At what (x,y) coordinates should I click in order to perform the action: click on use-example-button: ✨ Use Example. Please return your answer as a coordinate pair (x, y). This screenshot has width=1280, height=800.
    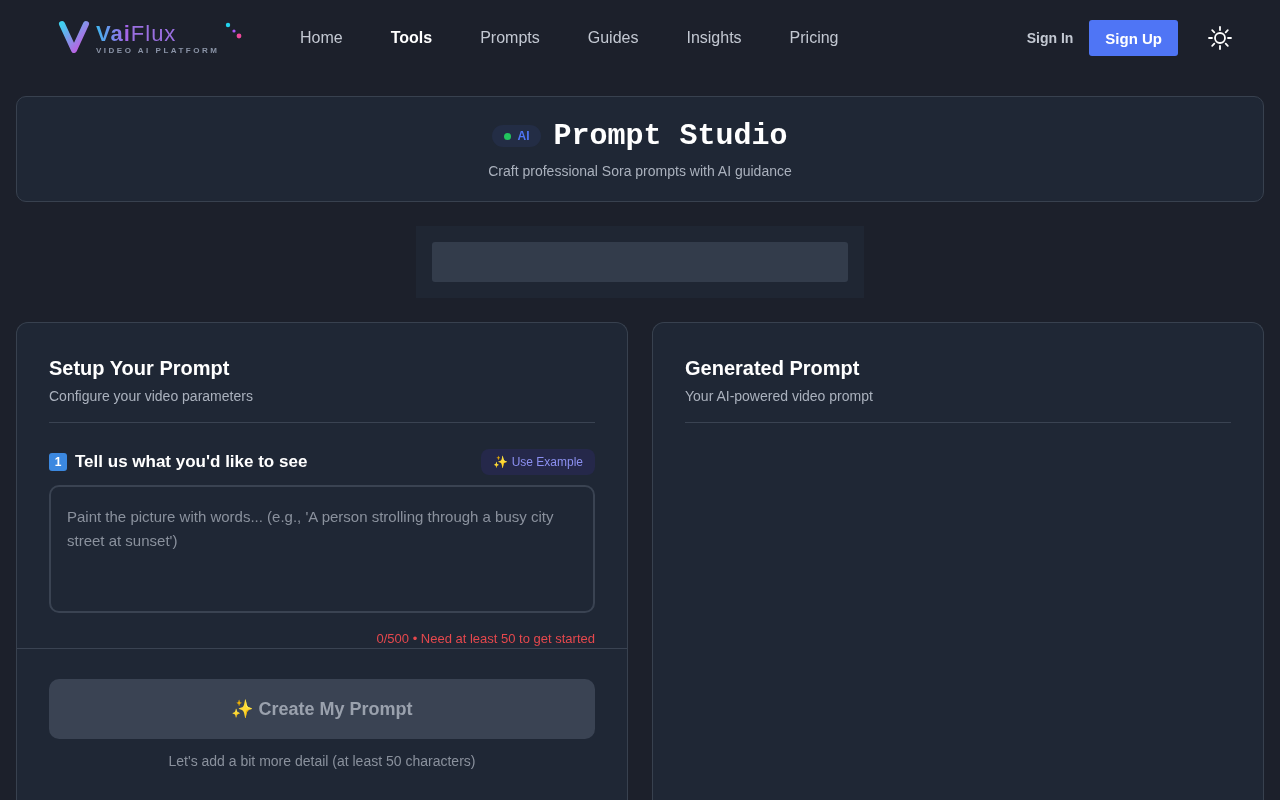
    Looking at the image, I should click on (537, 462).